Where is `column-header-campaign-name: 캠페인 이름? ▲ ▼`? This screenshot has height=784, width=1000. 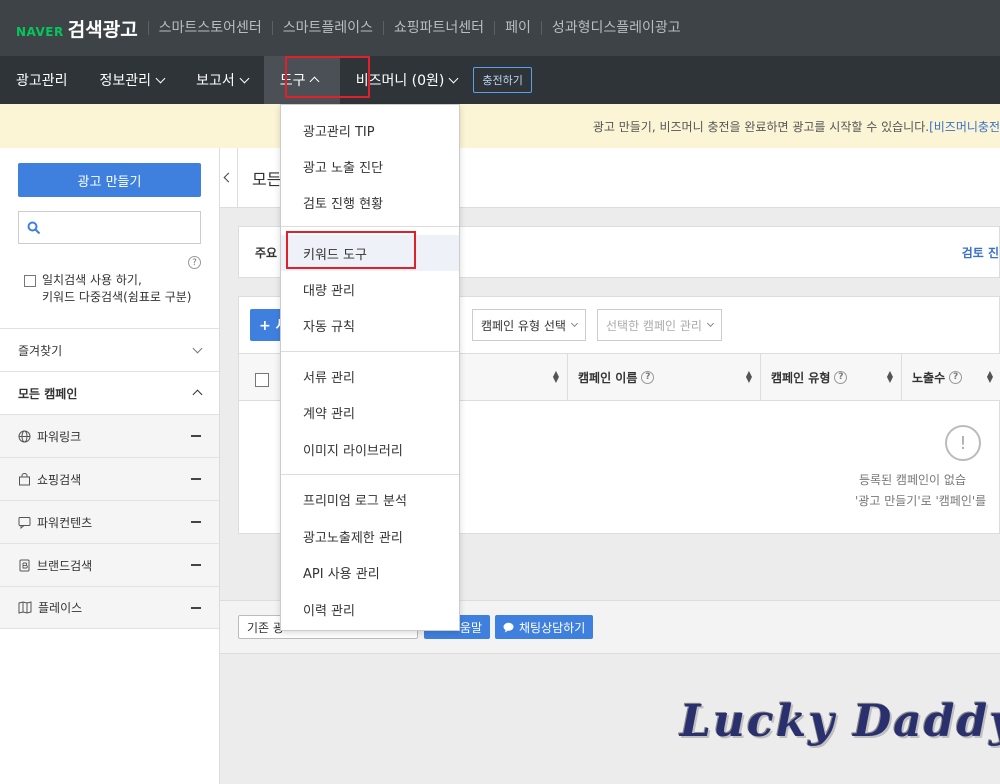
column-header-campaign-name: 캠페인 이름? ▲ ▼ is located at coordinates (663, 377).